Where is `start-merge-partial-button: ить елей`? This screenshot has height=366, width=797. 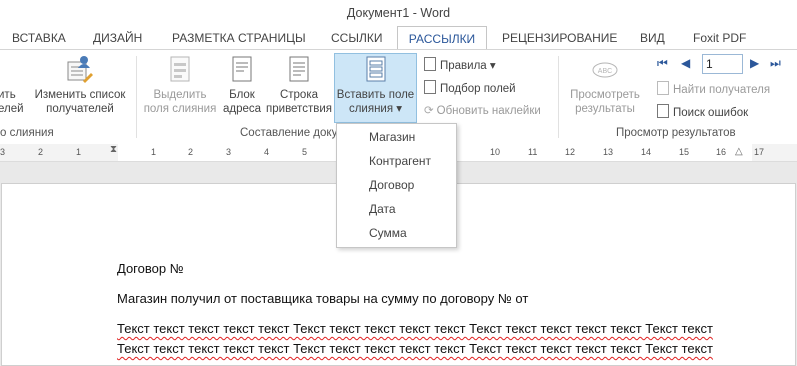
start-merge-partial-button: ить елей is located at coordinates (12, 85).